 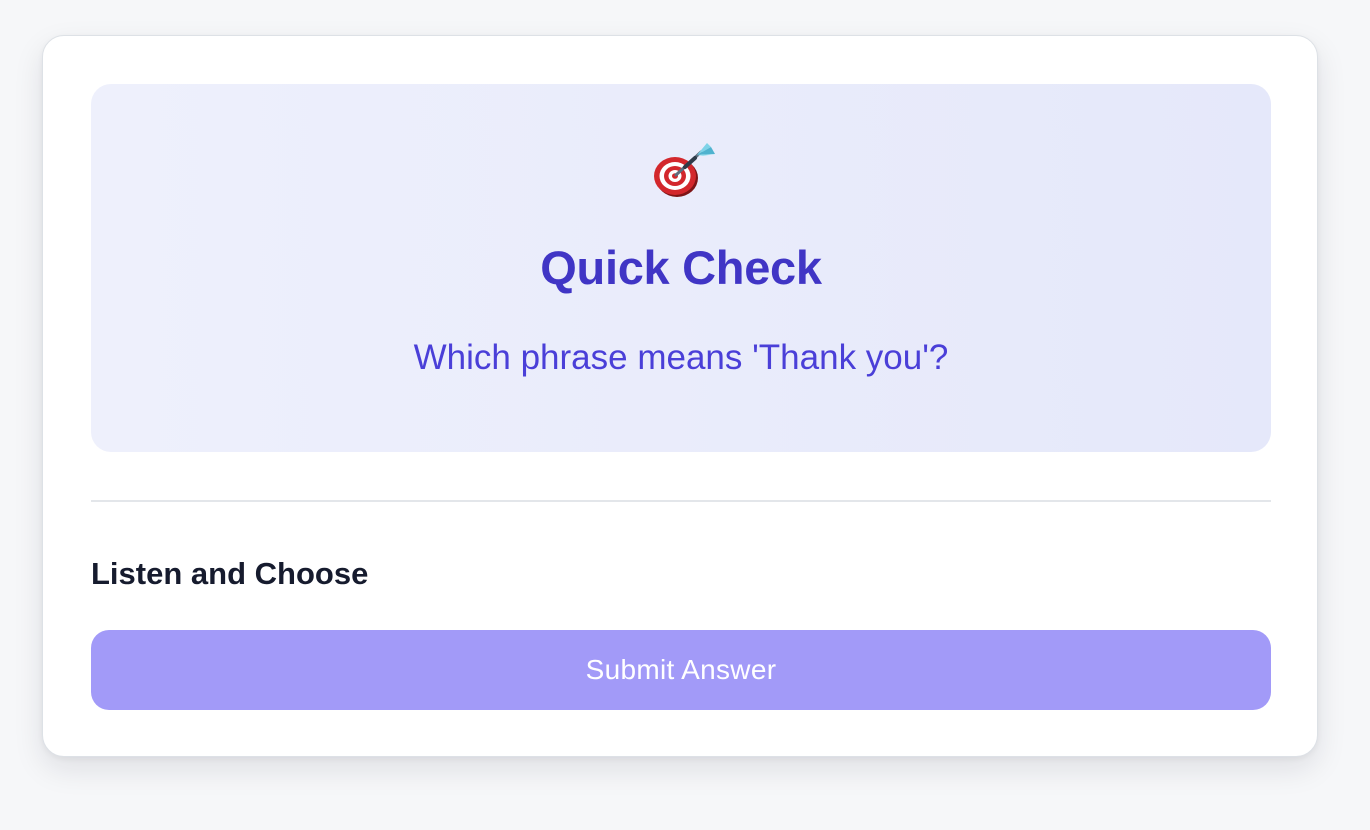 What do you see at coordinates (684, 170) in the screenshot?
I see `dart-target-icon` at bounding box center [684, 170].